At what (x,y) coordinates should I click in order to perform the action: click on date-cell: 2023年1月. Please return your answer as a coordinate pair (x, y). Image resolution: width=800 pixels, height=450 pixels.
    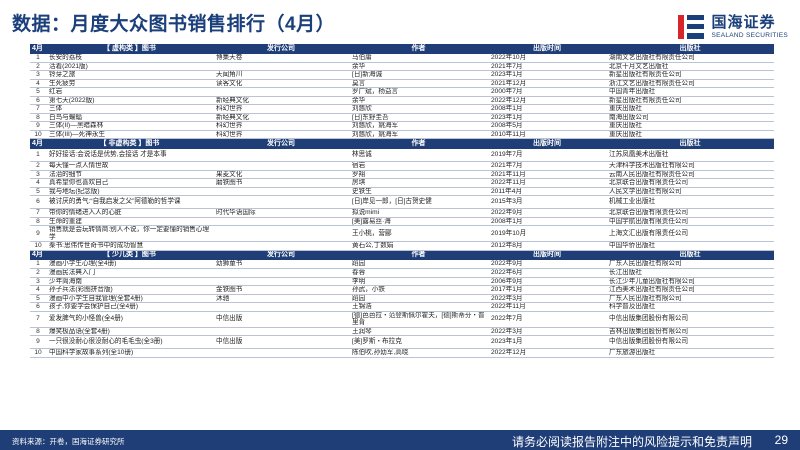
    Looking at the image, I should click on (547, 117).